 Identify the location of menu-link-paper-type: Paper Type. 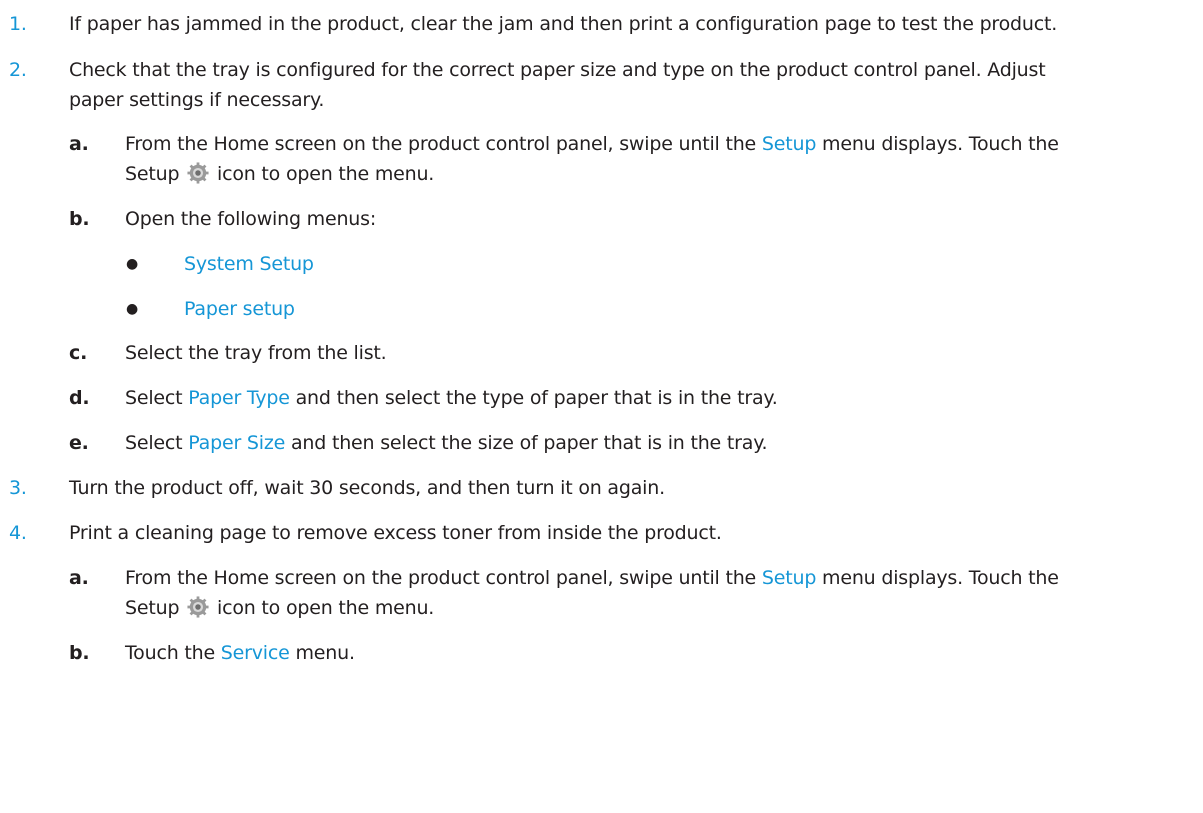
(239, 398).